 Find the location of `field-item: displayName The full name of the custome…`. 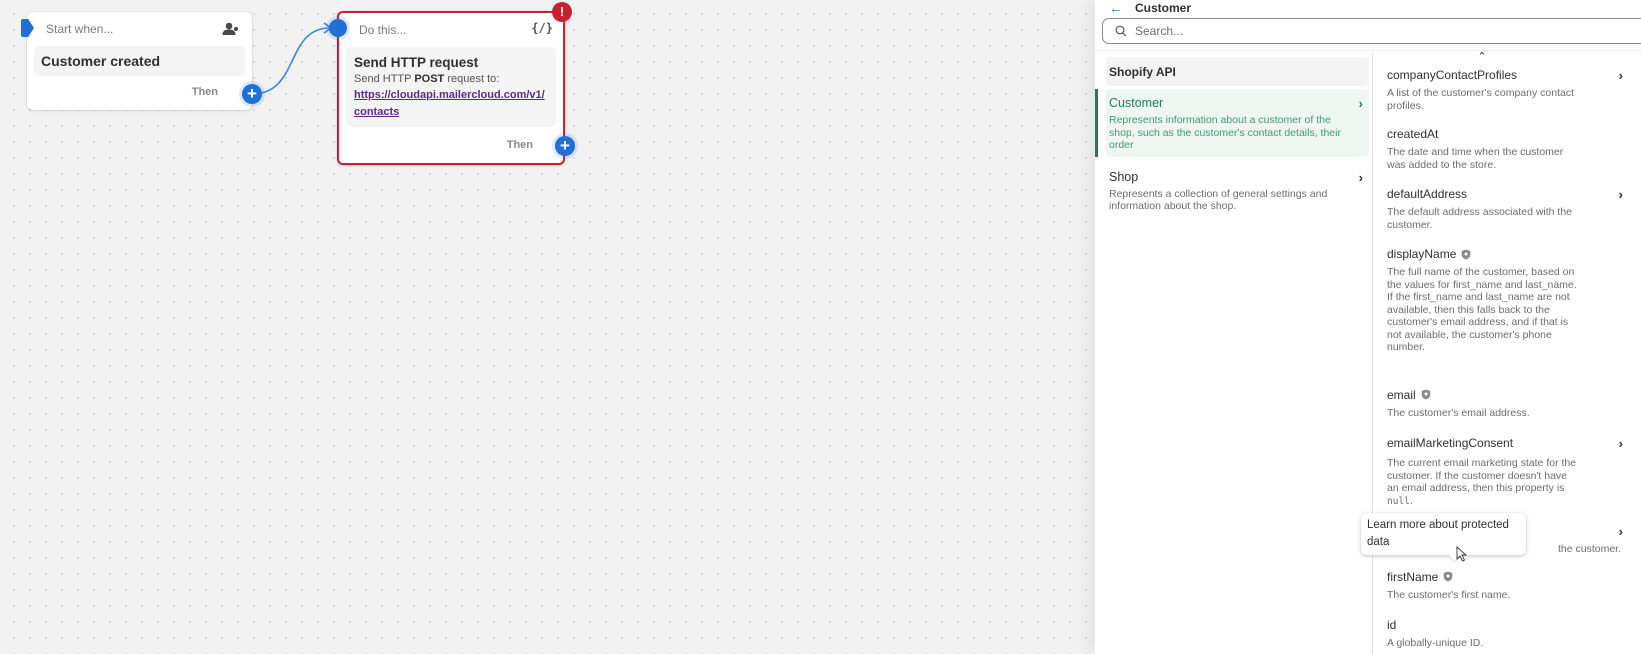

field-item: displayName The full name of the custome… is located at coordinates (1507, 300).